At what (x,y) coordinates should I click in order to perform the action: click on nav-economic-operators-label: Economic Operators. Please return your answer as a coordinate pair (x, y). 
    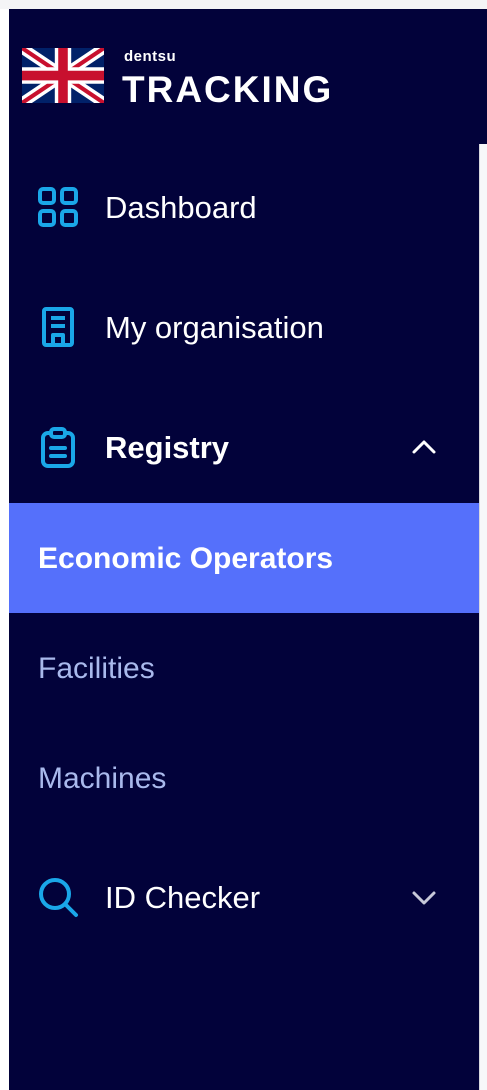
    Looking at the image, I should click on (186, 558).